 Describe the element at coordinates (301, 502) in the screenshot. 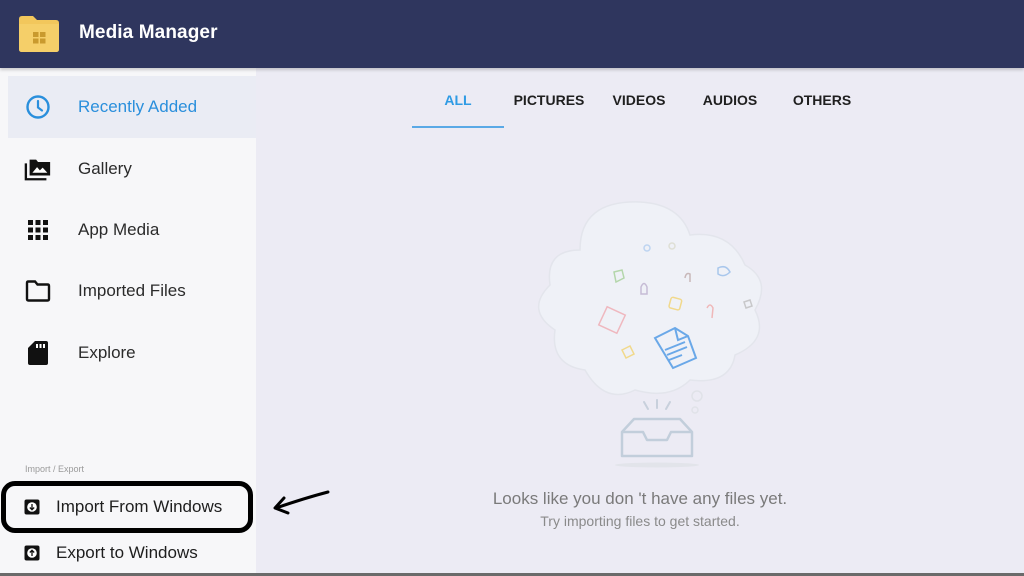

I see `pointing-left-arrow-icon` at that location.